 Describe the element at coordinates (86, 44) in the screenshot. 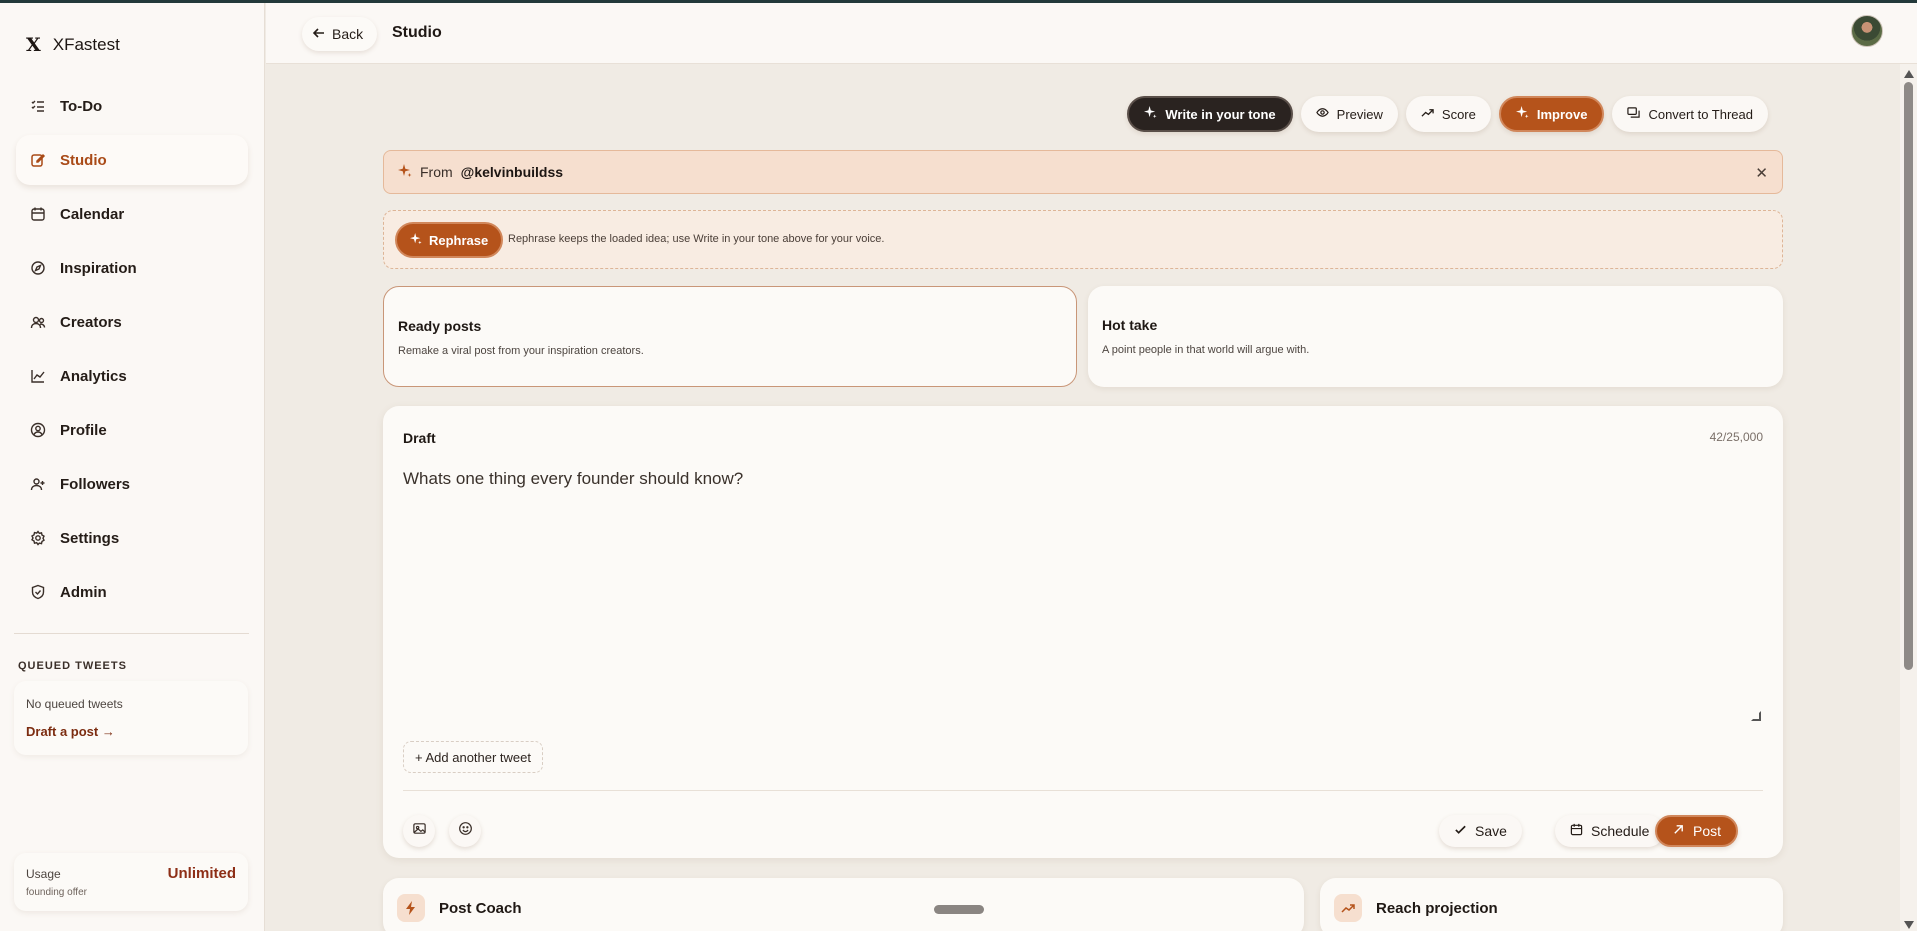

I see `brand-name: XFastest` at that location.